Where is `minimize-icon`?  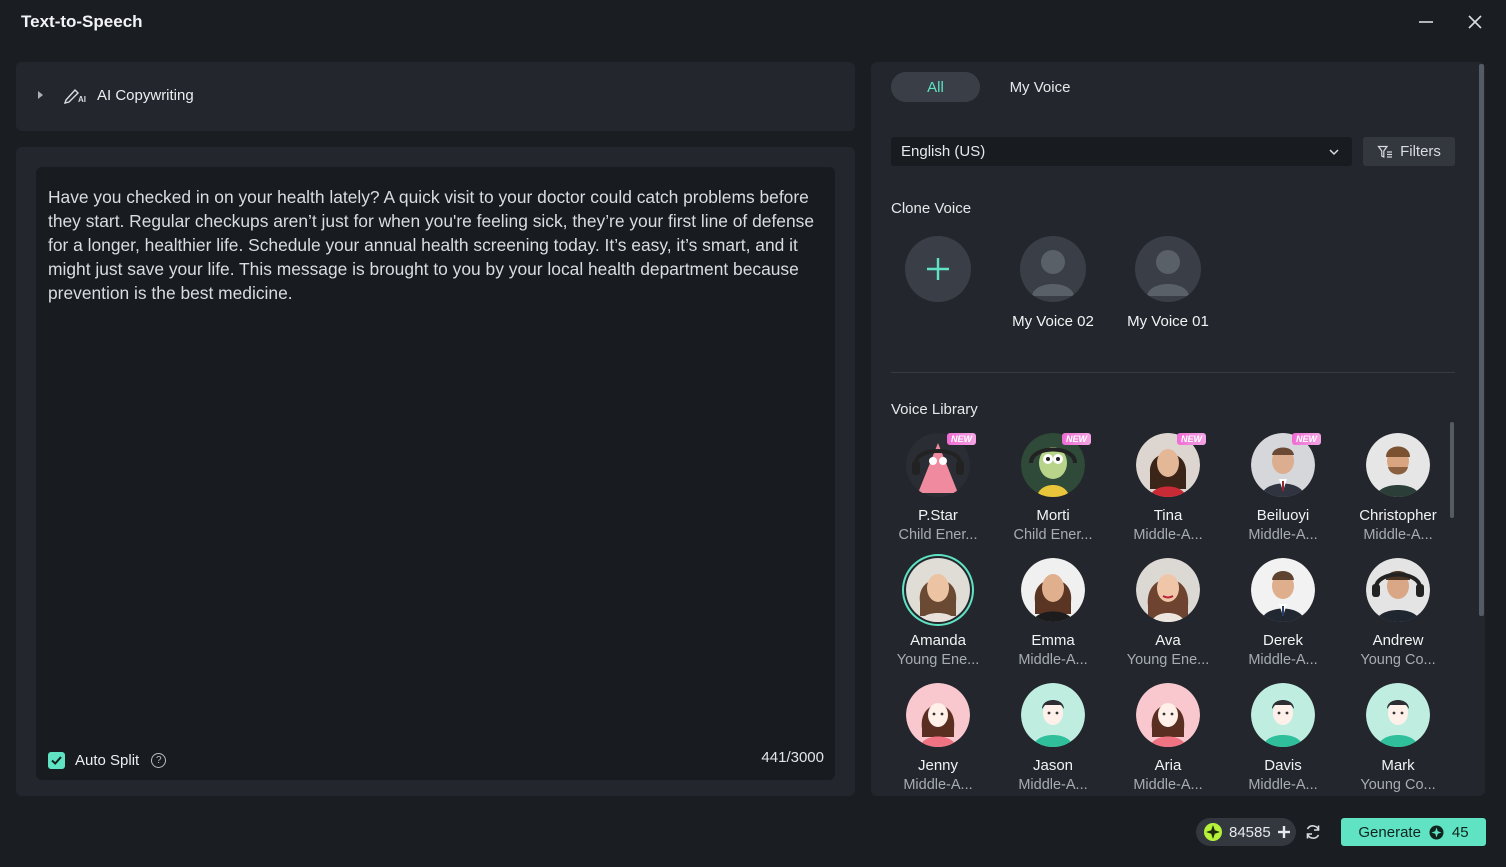
minimize-icon is located at coordinates (1426, 22).